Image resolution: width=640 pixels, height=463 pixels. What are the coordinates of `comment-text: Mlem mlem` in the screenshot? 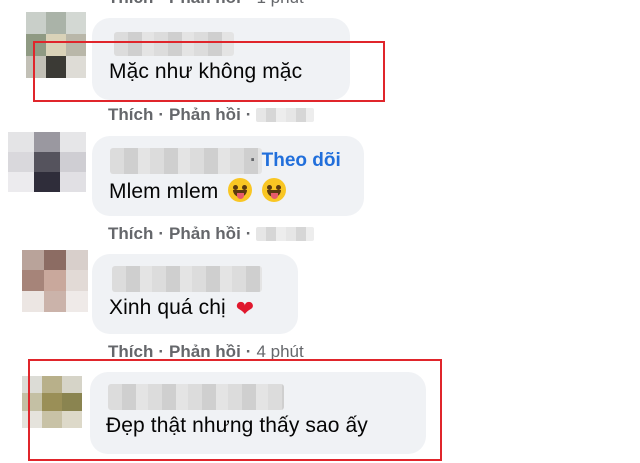 It's located at (164, 191).